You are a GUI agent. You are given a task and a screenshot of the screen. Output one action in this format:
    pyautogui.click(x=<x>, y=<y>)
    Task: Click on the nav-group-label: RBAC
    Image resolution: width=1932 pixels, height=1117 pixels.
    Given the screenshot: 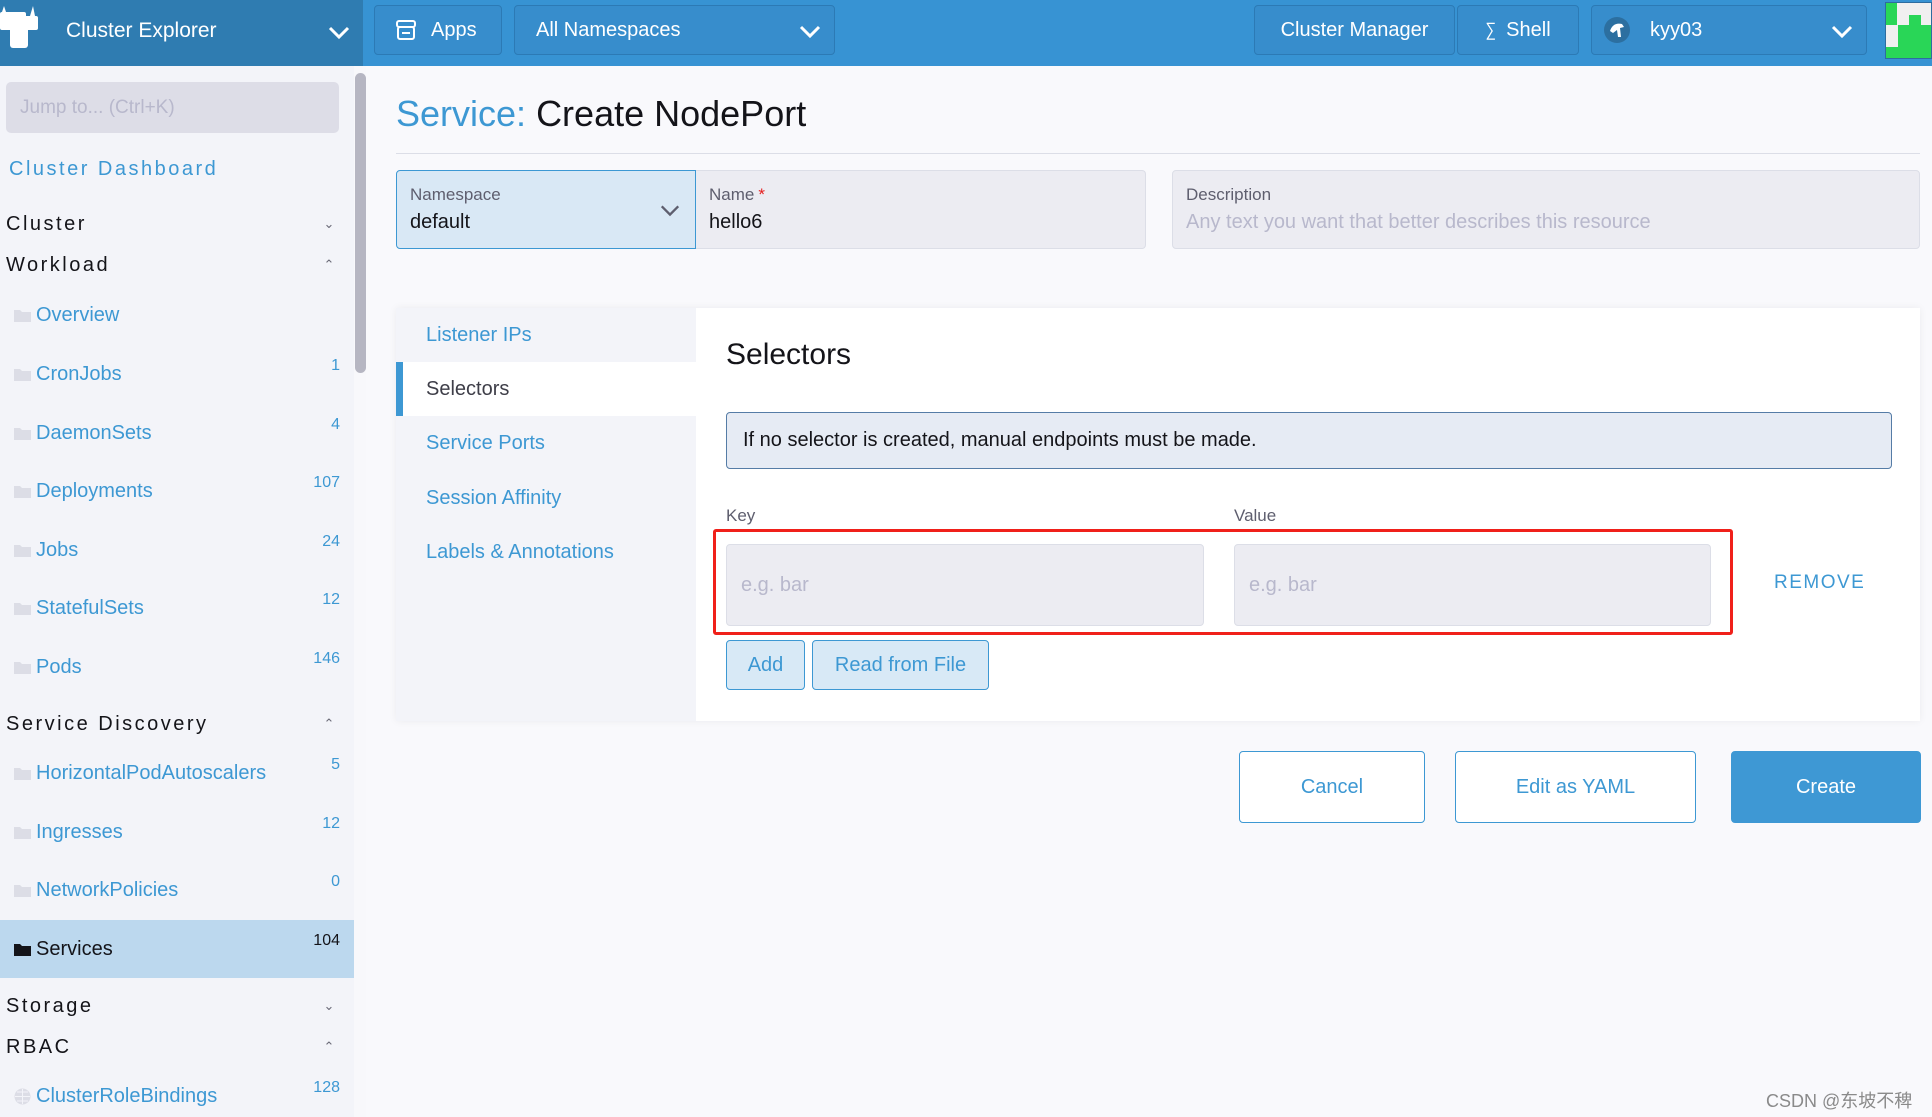 What is the action you would take?
    pyautogui.click(x=39, y=1046)
    